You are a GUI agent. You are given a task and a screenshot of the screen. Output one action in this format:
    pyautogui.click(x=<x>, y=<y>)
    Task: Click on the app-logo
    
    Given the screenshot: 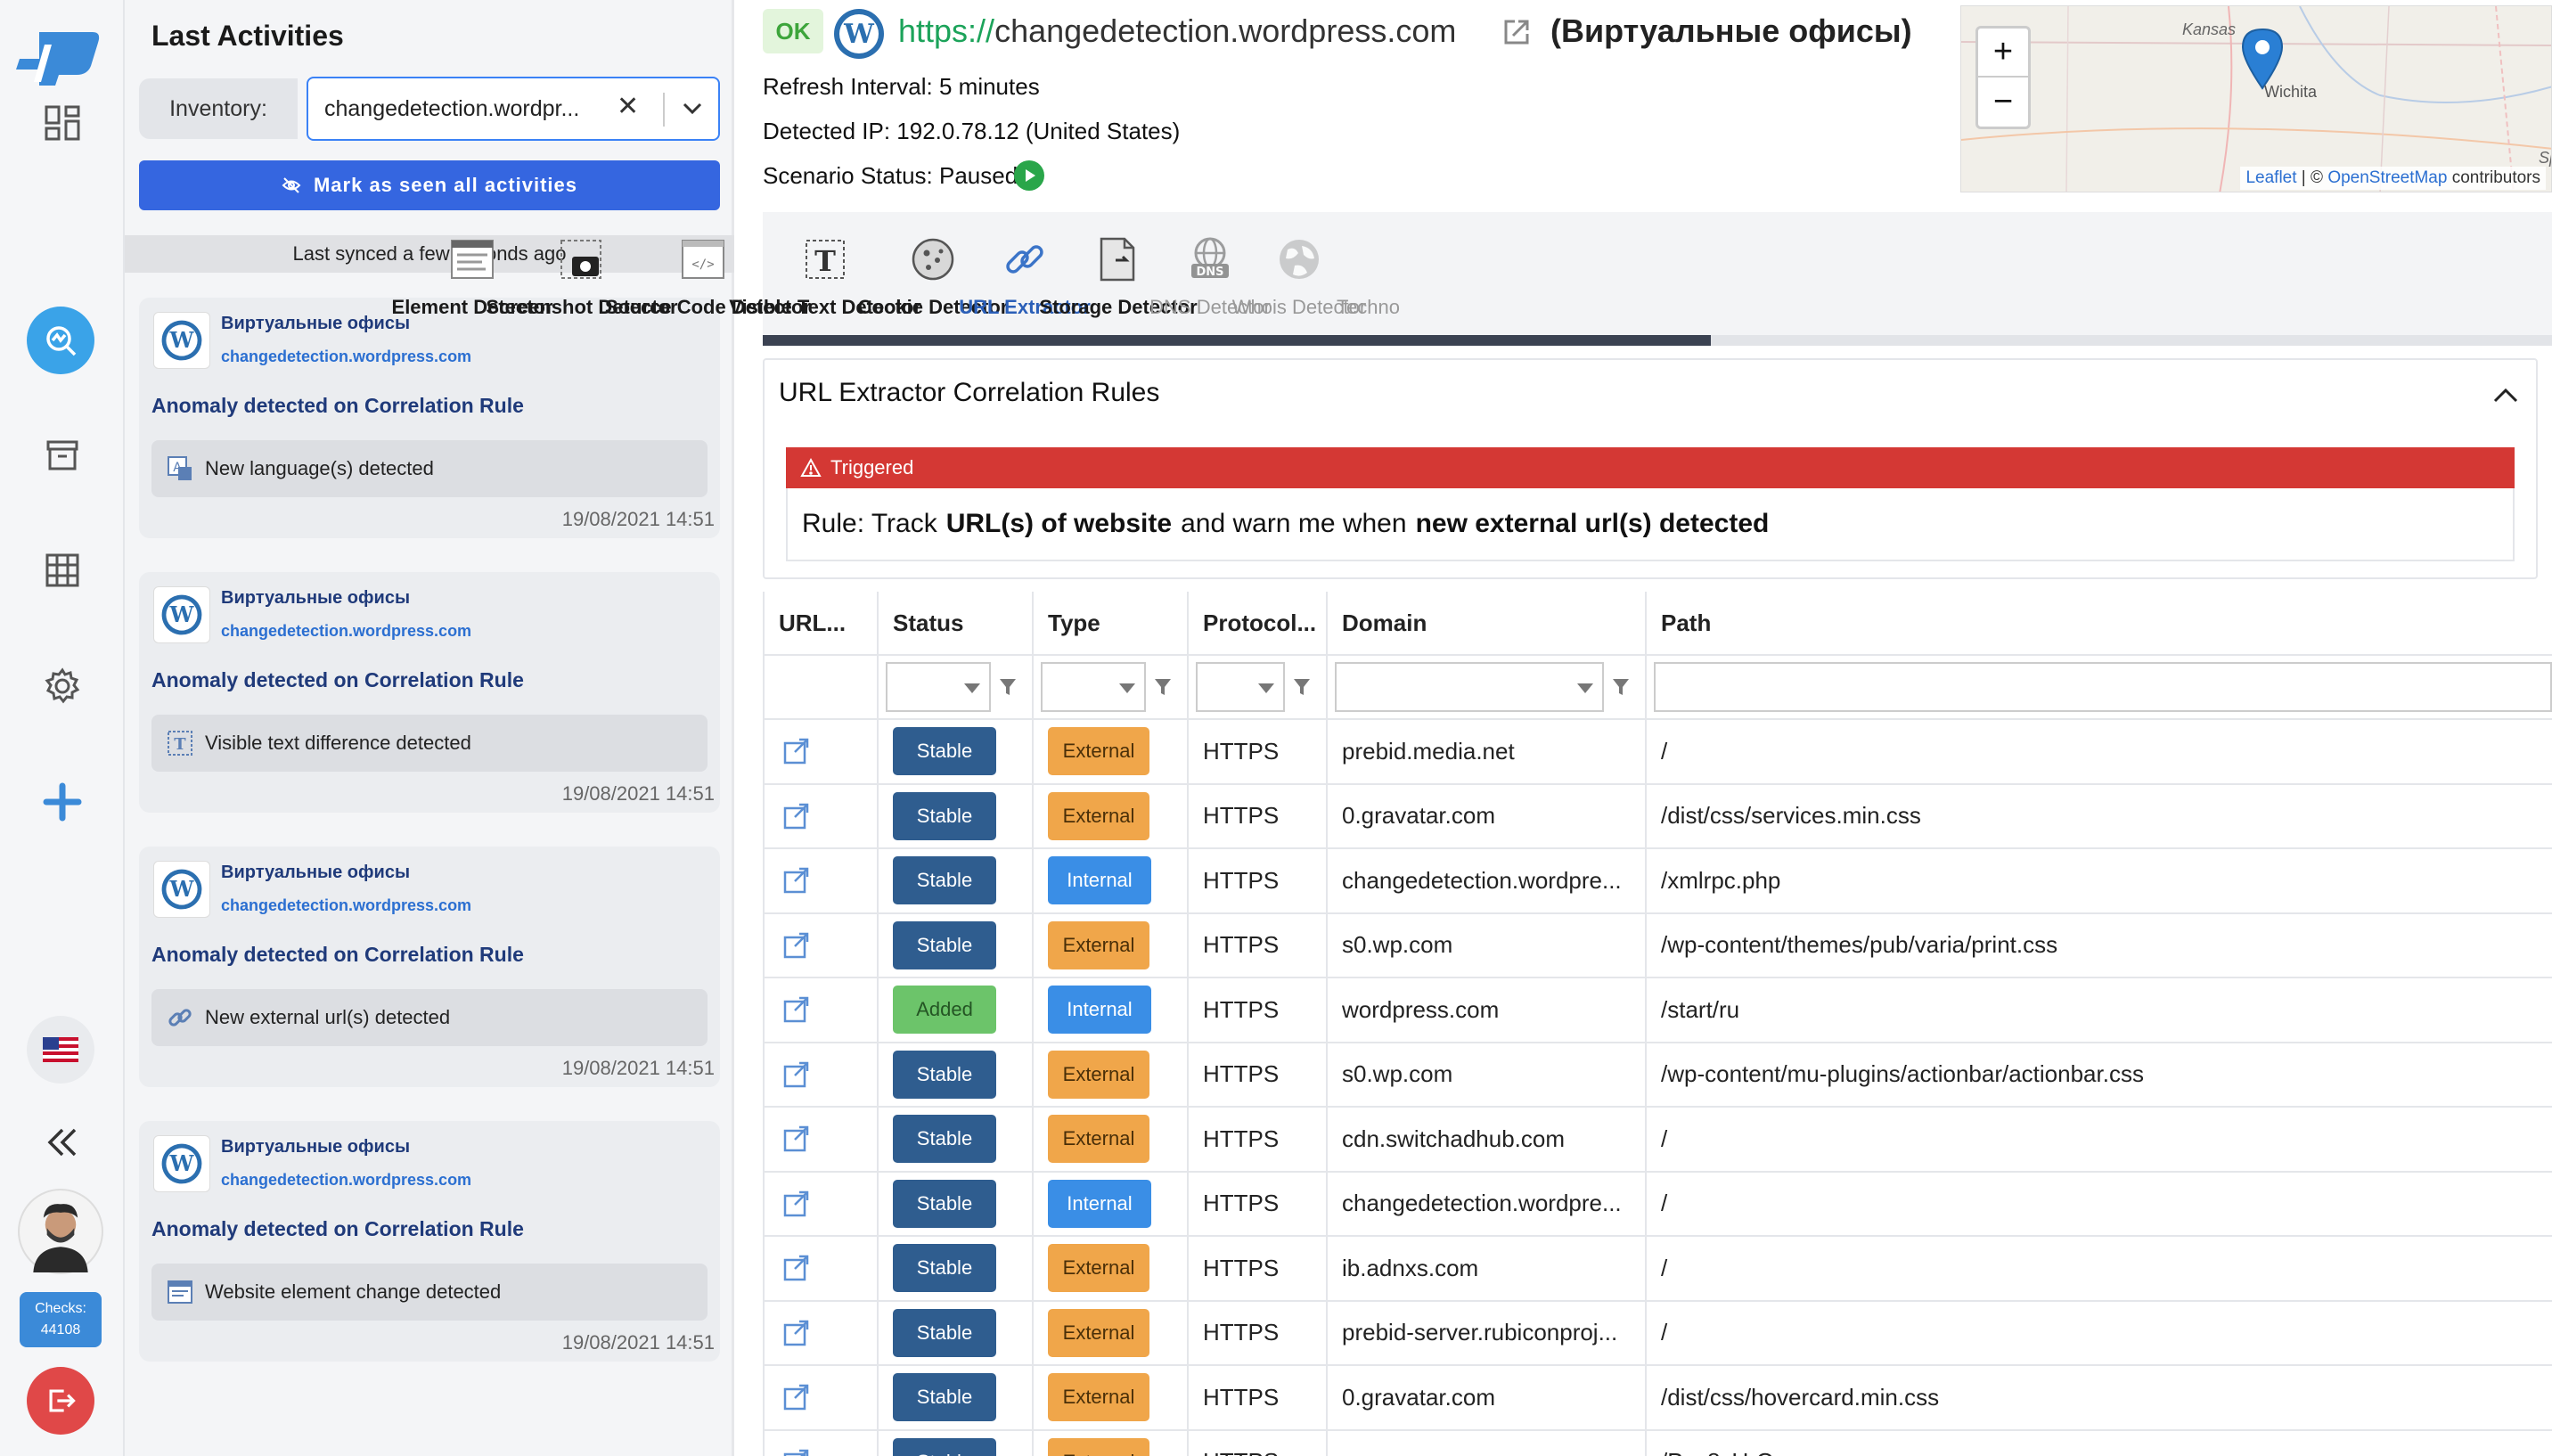 What is the action you would take?
    pyautogui.click(x=57, y=59)
    